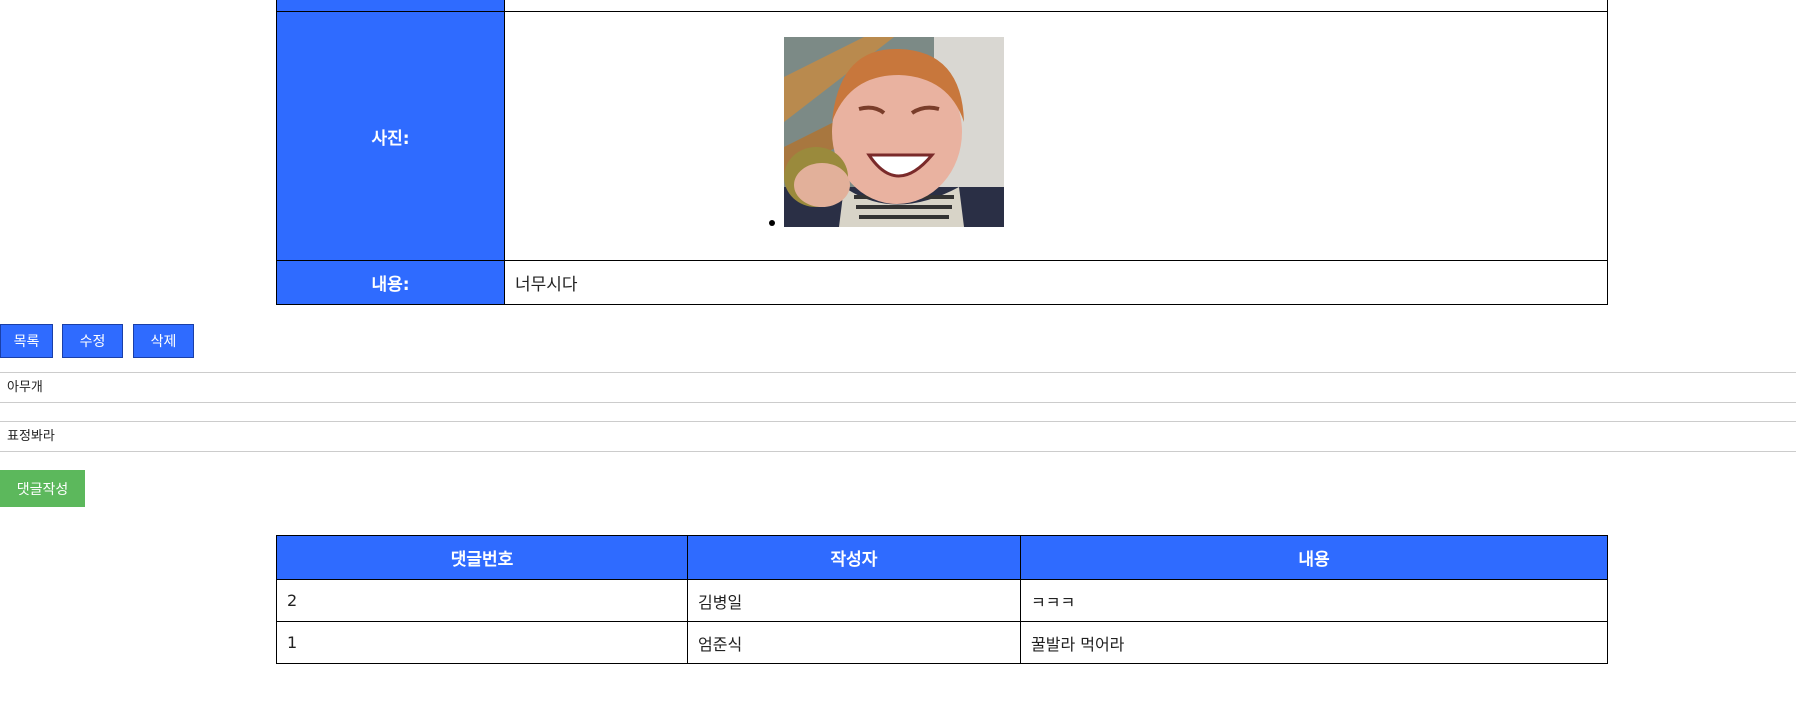  I want to click on content-label: 내용:, so click(390, 282).